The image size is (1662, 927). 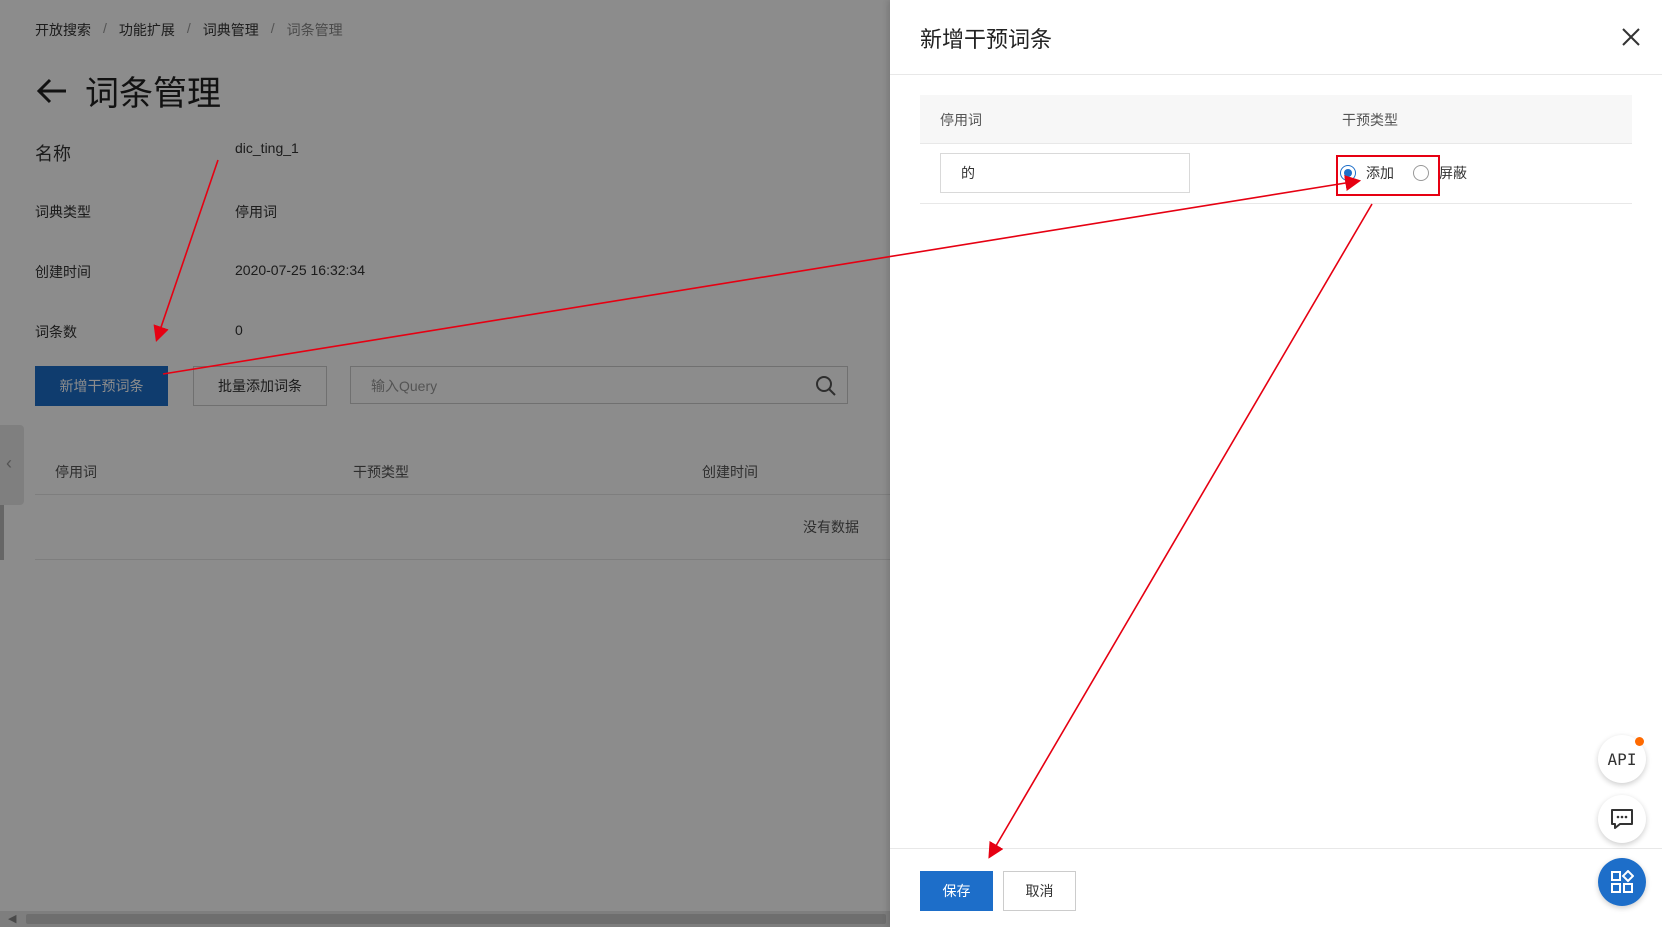 What do you see at coordinates (1276, 119) in the screenshot?
I see `drawer-table-header: 停用词 干预类型` at bounding box center [1276, 119].